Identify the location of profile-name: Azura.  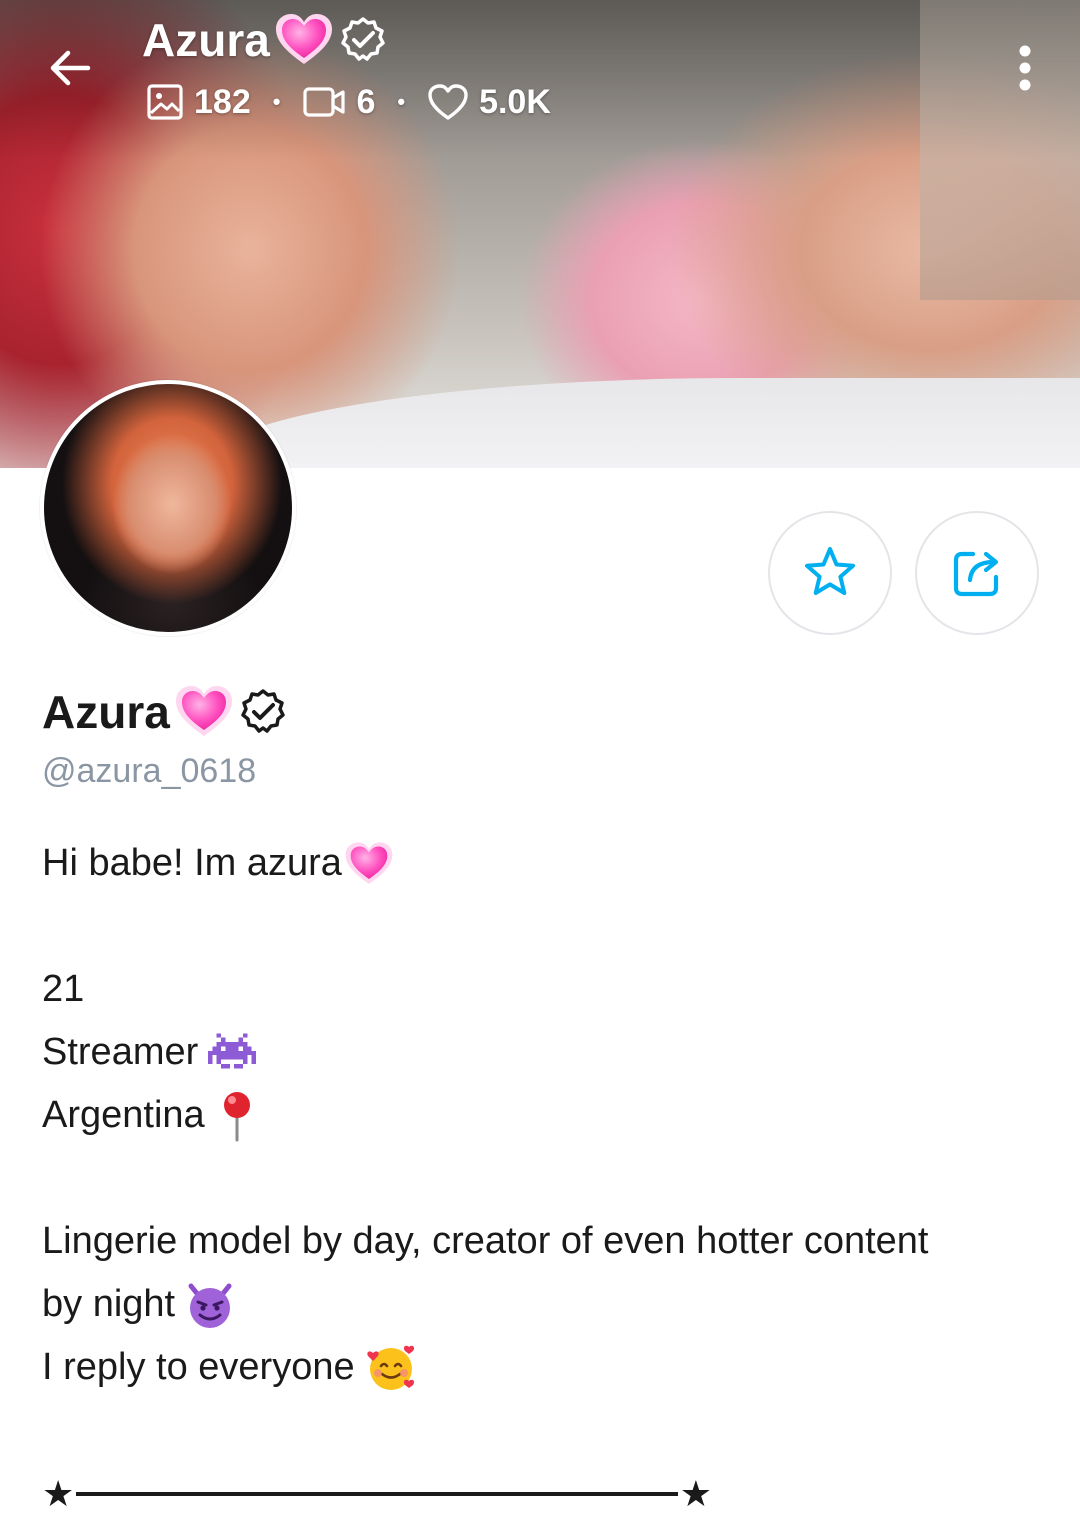
(165, 712).